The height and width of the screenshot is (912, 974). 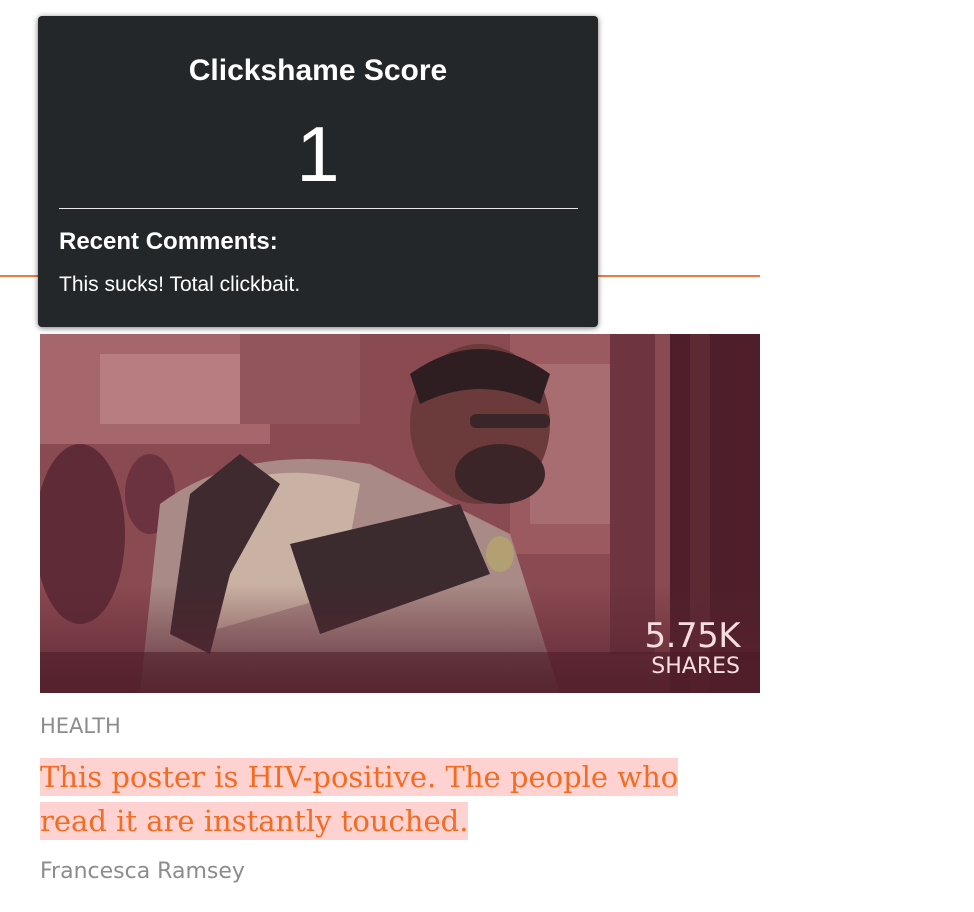 What do you see at coordinates (318, 154) in the screenshot?
I see `clickshame-score: 1` at bounding box center [318, 154].